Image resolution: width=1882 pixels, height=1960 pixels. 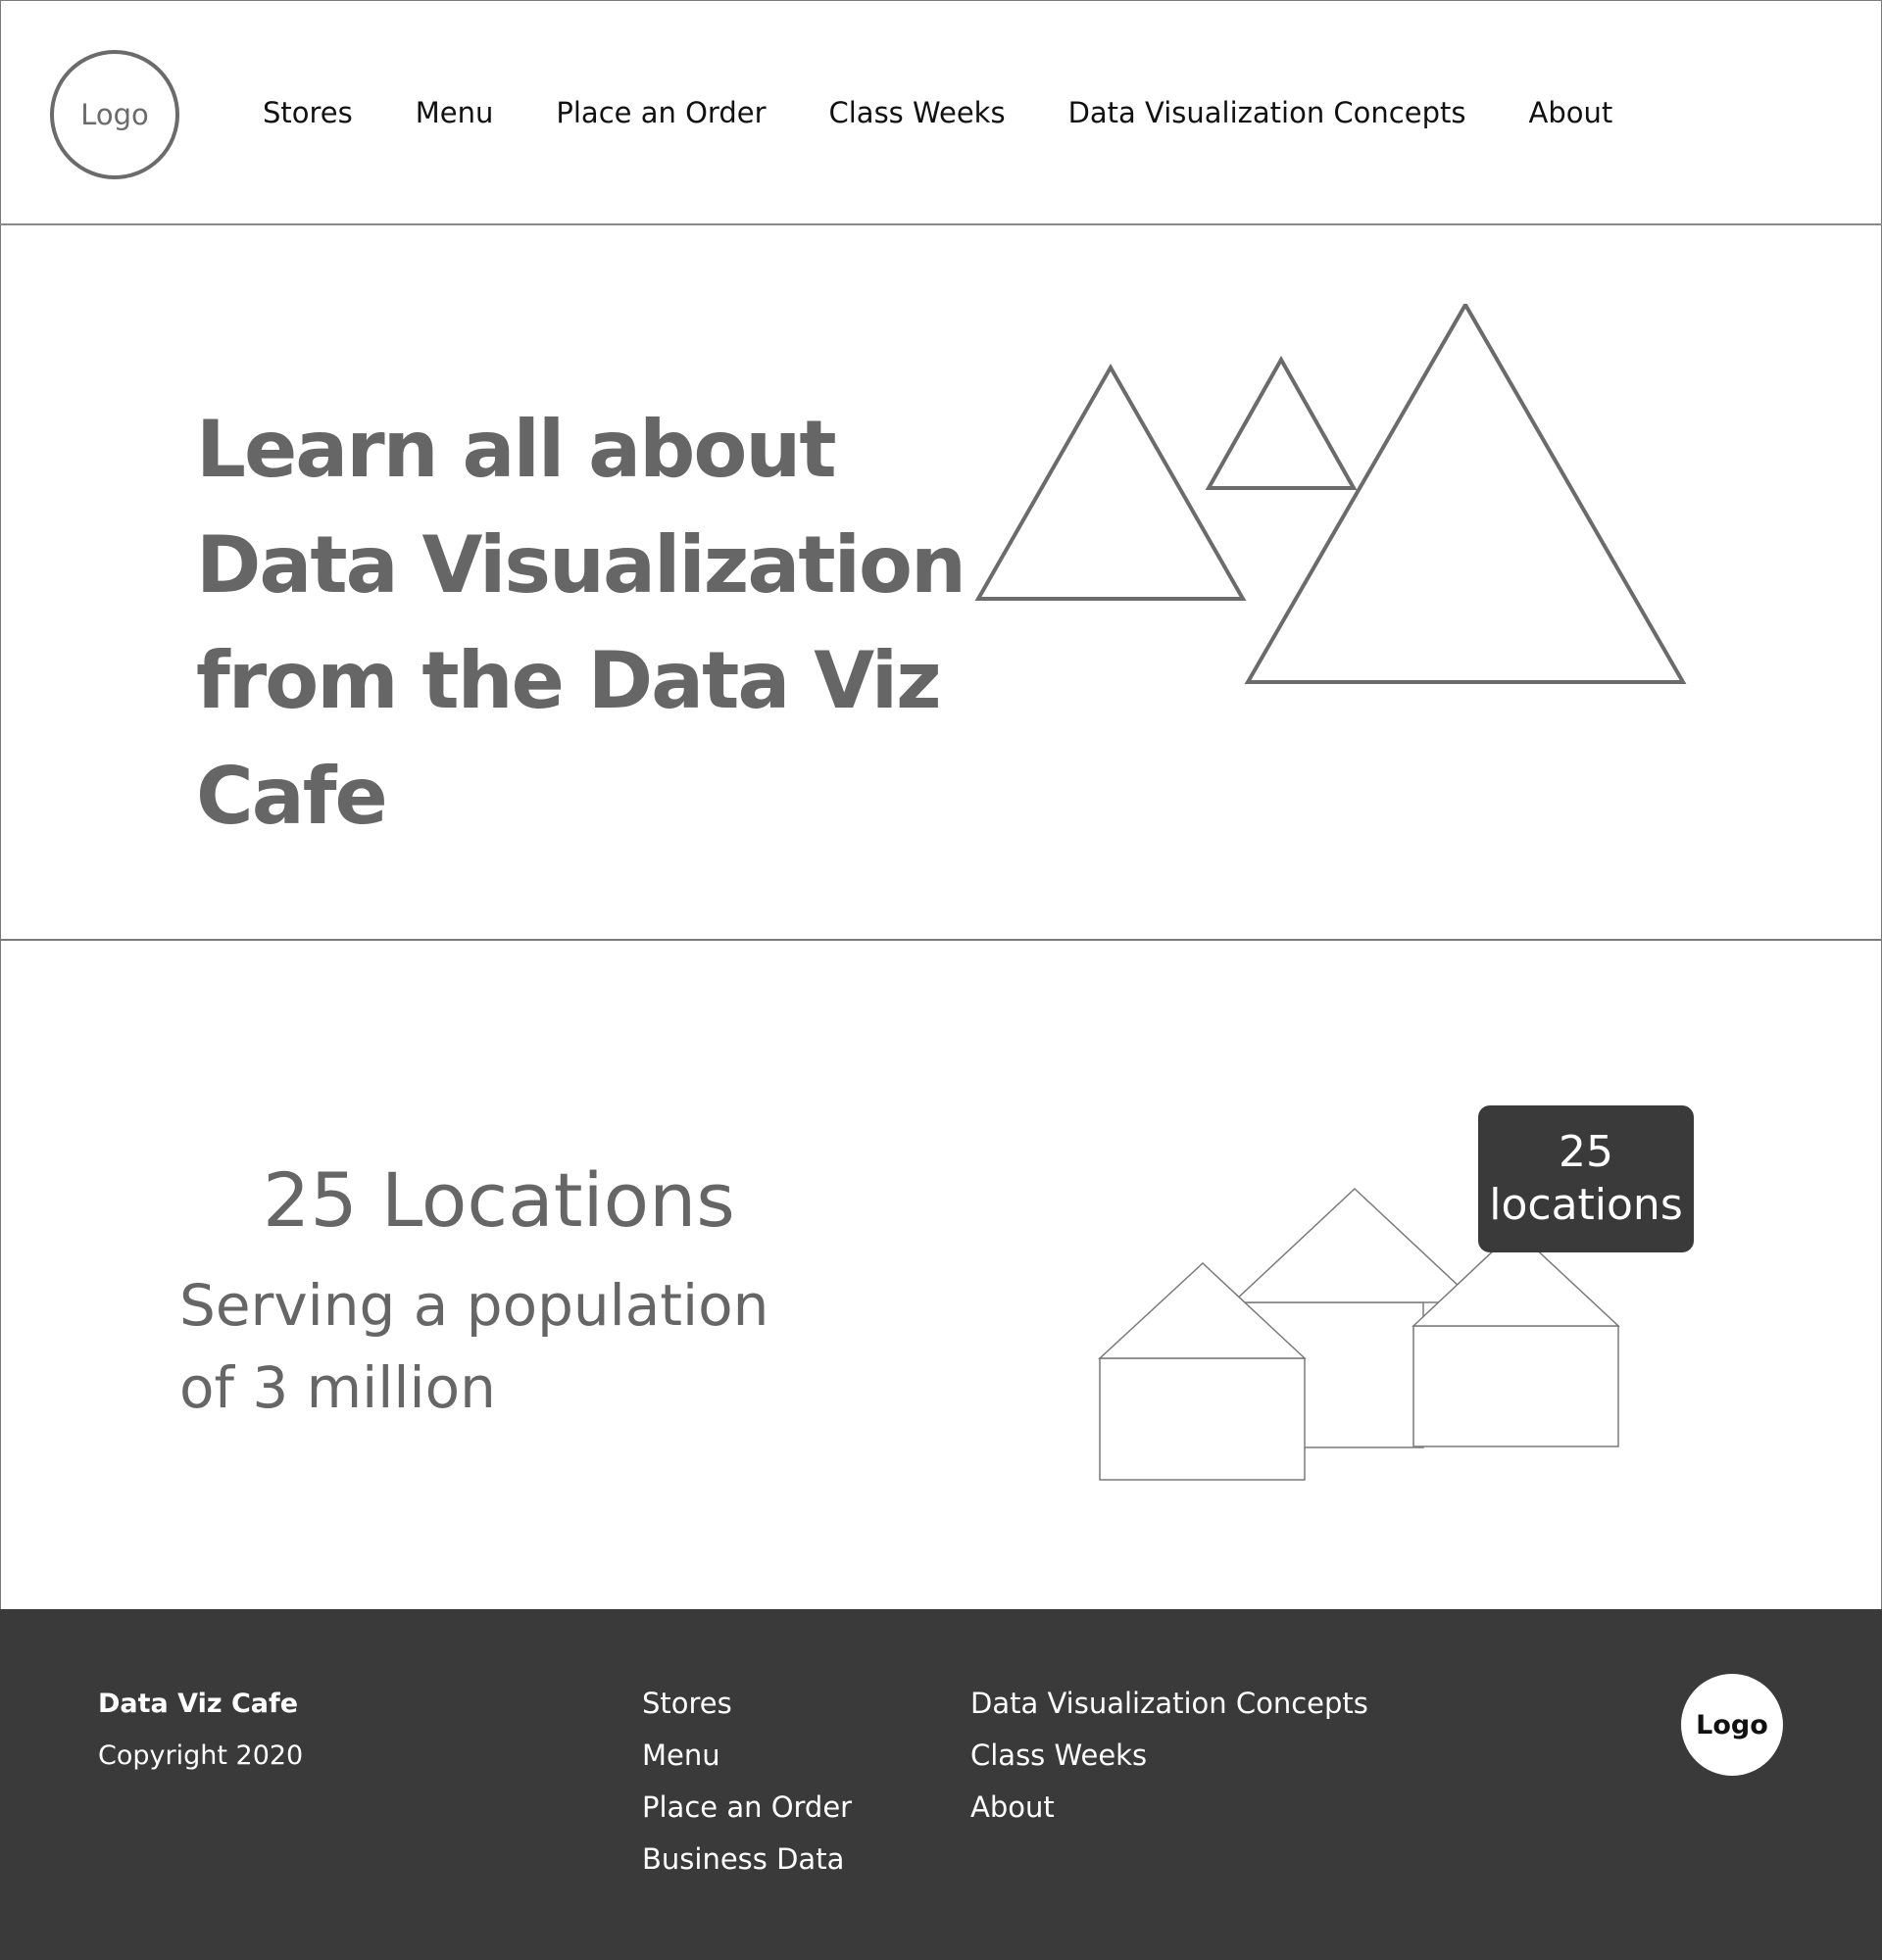 What do you see at coordinates (1732, 1725) in the screenshot?
I see `footer-logo: Logo` at bounding box center [1732, 1725].